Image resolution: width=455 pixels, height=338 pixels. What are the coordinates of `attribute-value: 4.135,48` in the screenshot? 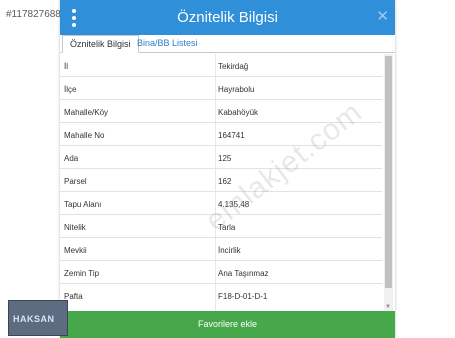 It's located at (234, 204).